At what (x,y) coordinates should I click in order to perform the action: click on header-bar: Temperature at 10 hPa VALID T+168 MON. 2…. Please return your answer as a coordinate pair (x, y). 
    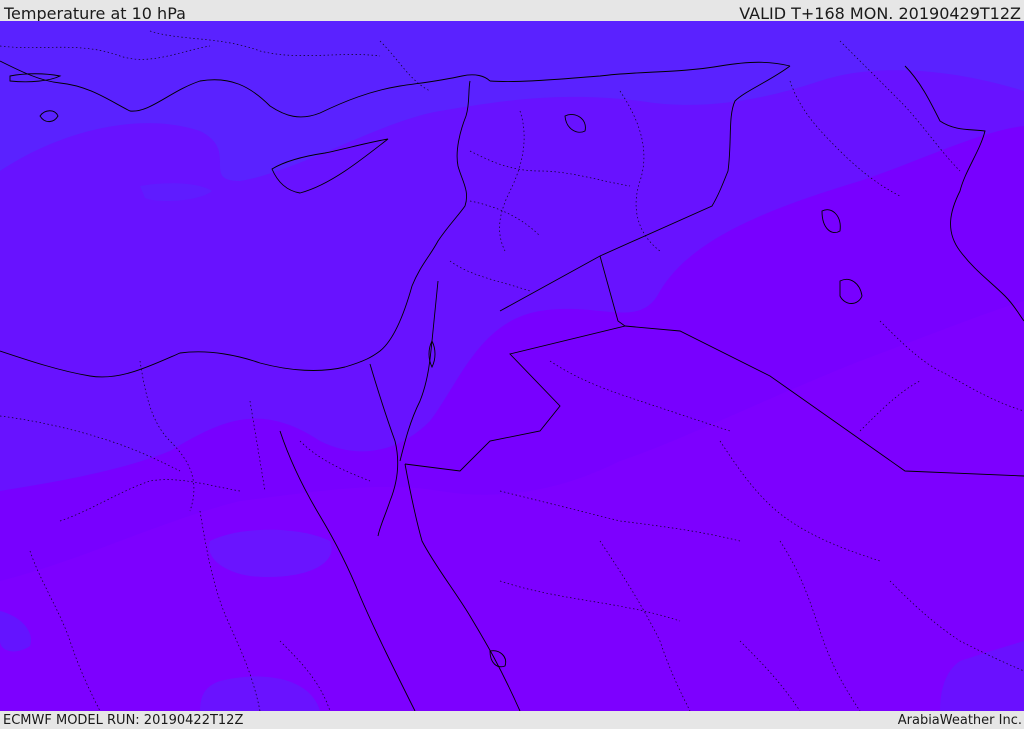
    Looking at the image, I should click on (512, 11).